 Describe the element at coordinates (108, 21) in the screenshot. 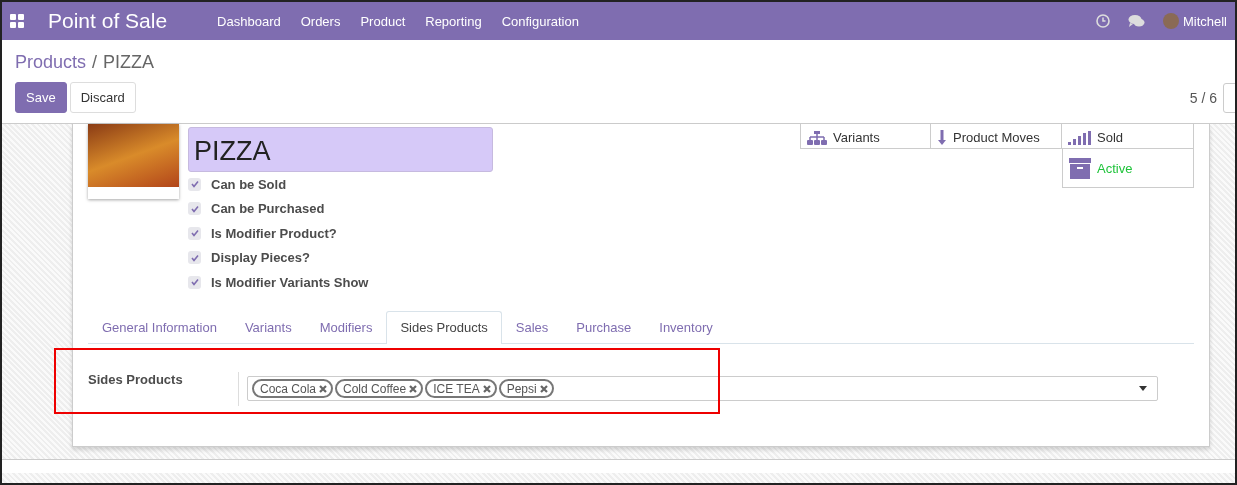

I see `app-title: Point of Sale` at that location.